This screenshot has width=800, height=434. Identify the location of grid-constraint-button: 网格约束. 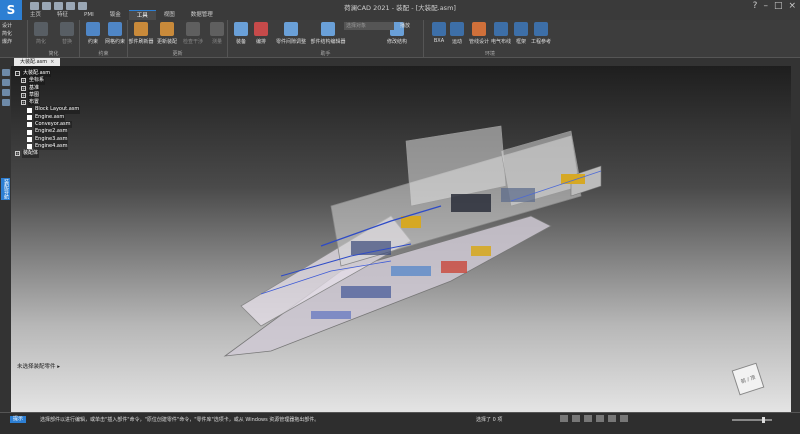
(115, 33).